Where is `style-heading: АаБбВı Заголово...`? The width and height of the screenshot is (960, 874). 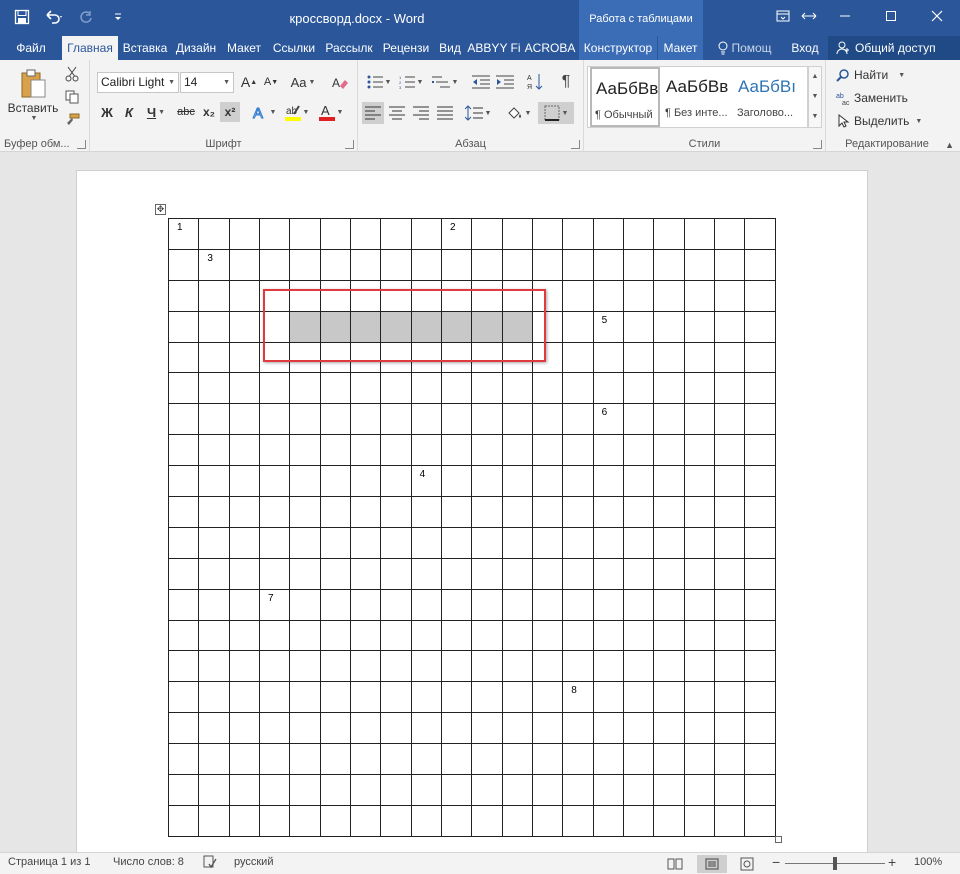
style-heading: АаБбВı Заголово... is located at coordinates (769, 97).